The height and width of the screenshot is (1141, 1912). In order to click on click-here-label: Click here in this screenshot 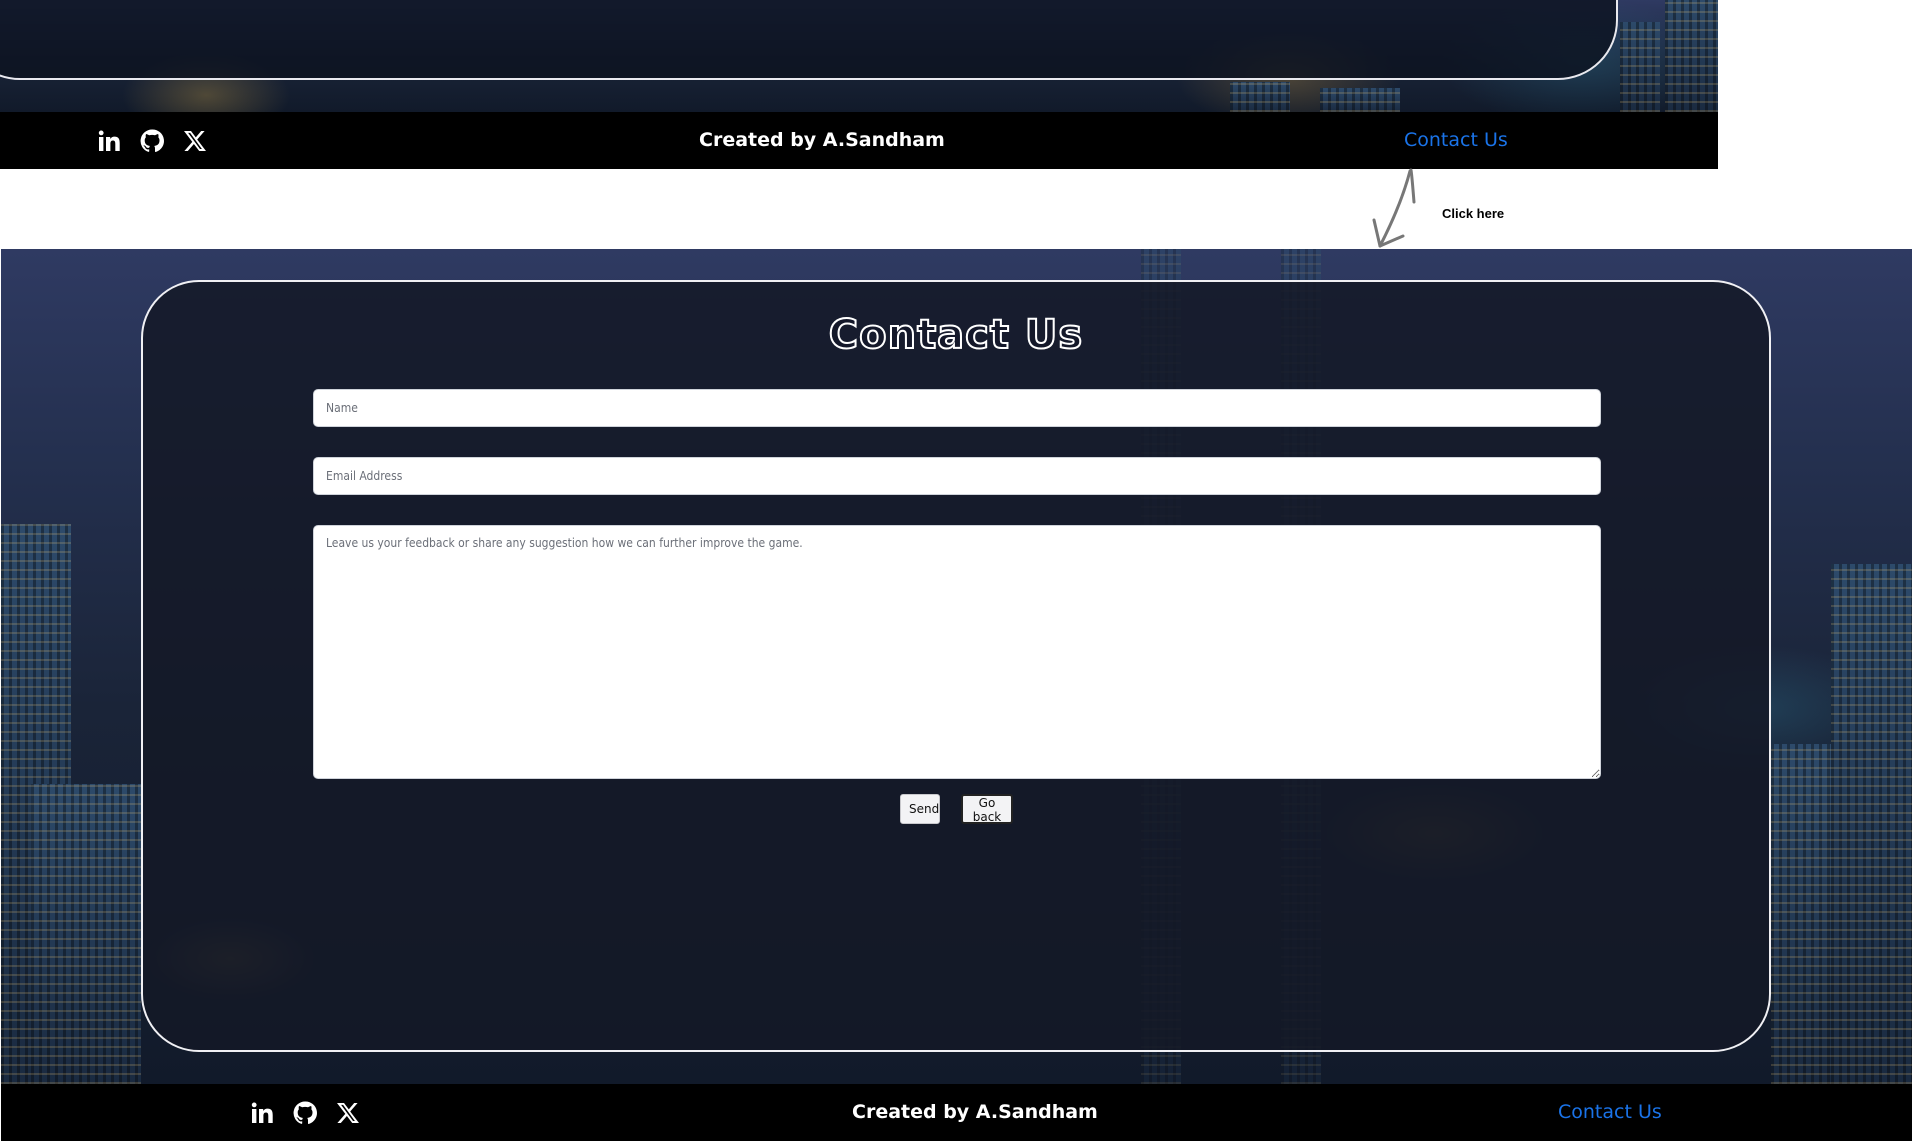, I will do `click(1473, 213)`.